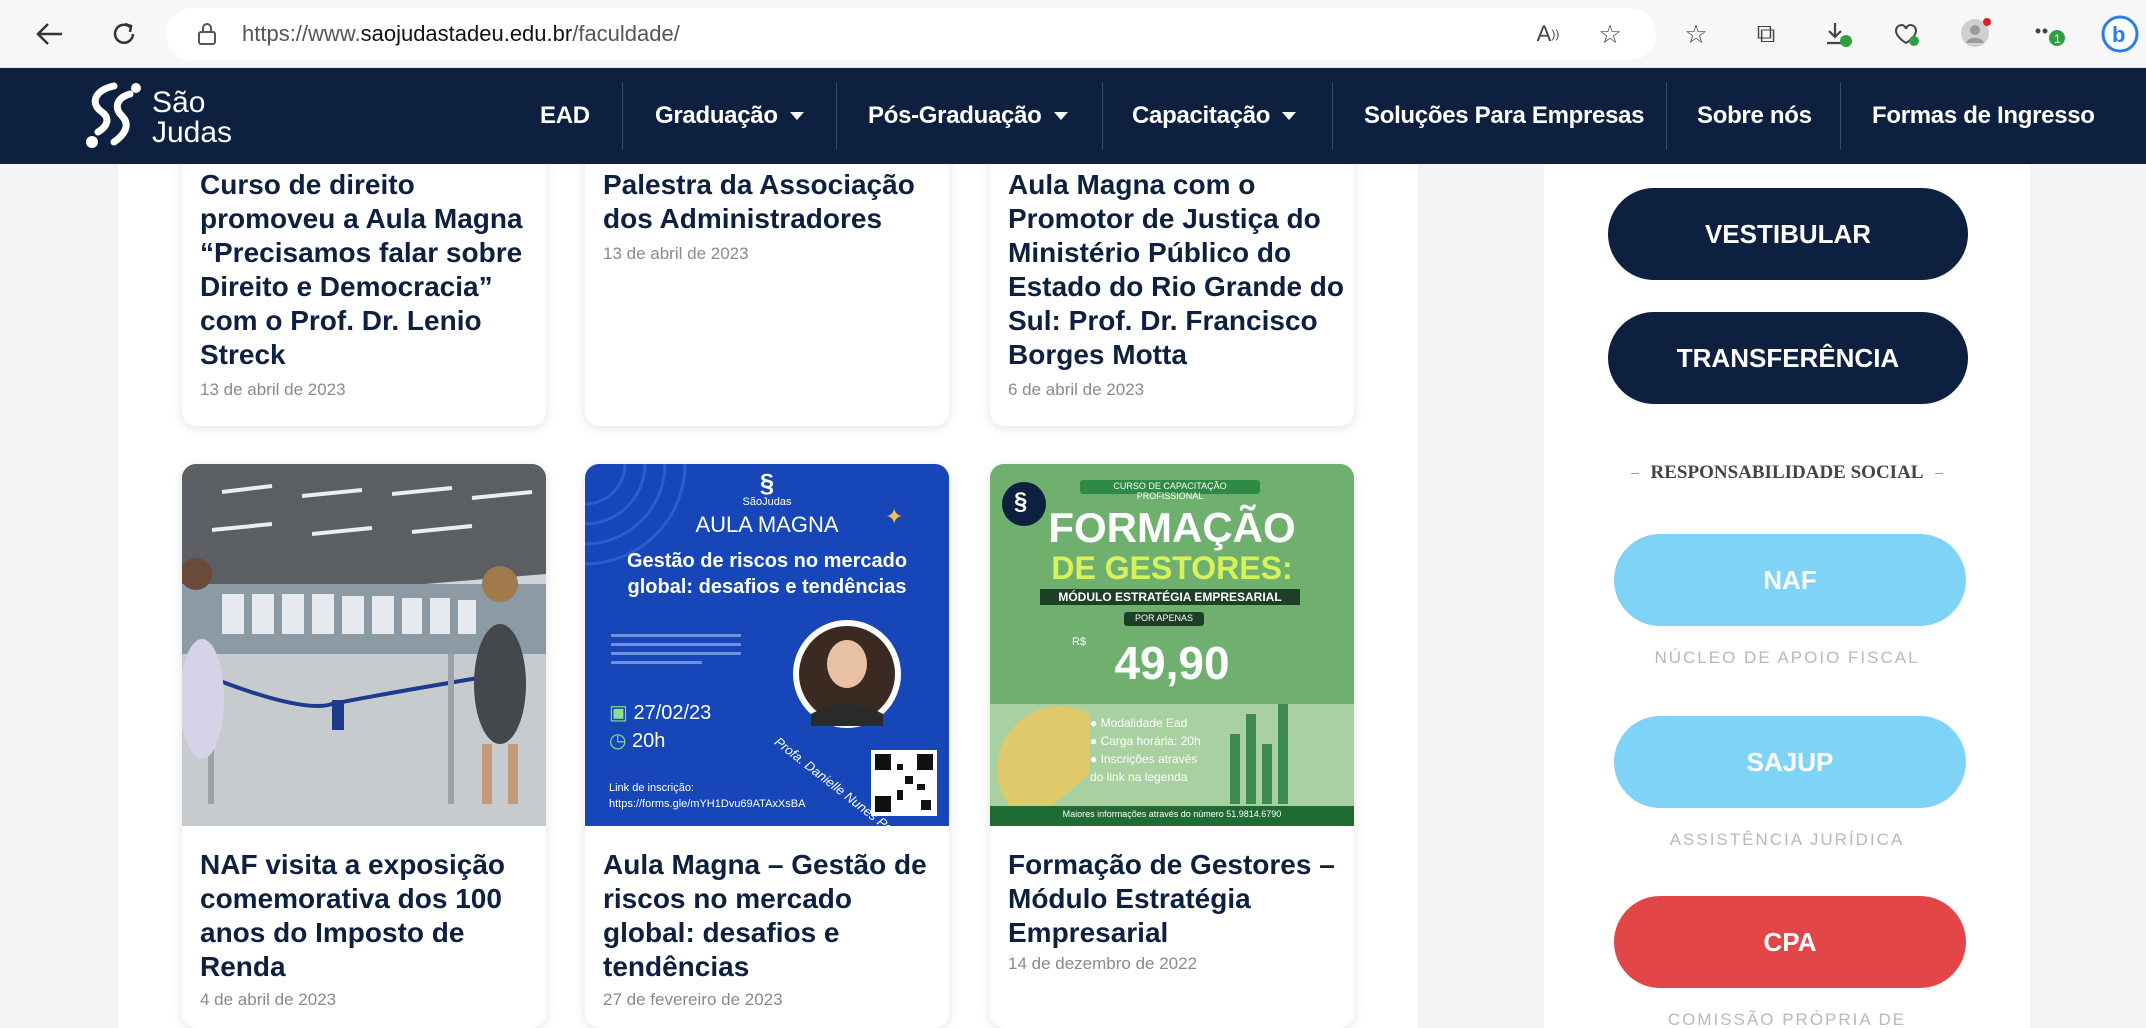 The width and height of the screenshot is (2146, 1028). I want to click on poster-por-apenas: POR APENAS, so click(1164, 618).